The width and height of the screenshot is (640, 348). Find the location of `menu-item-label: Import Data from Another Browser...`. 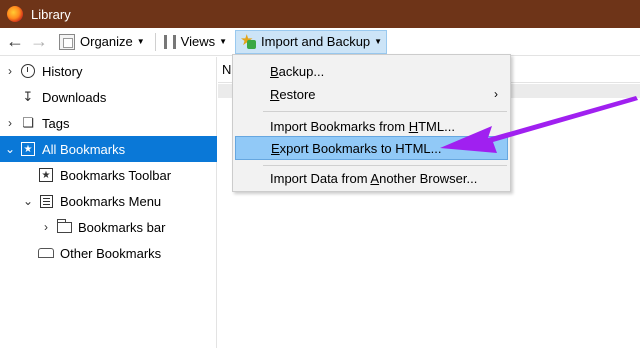

menu-item-label: Import Data from Another Browser... is located at coordinates (374, 178).